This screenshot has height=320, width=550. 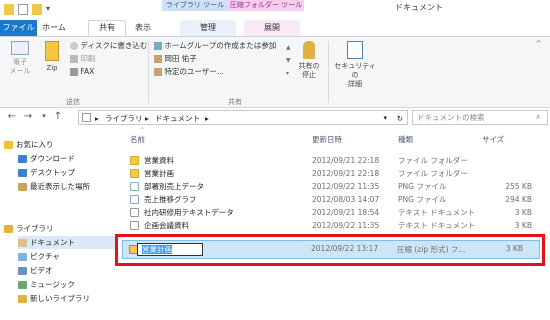 What do you see at coordinates (107, 28) in the screenshot?
I see `tab-share: 共有` at bounding box center [107, 28].